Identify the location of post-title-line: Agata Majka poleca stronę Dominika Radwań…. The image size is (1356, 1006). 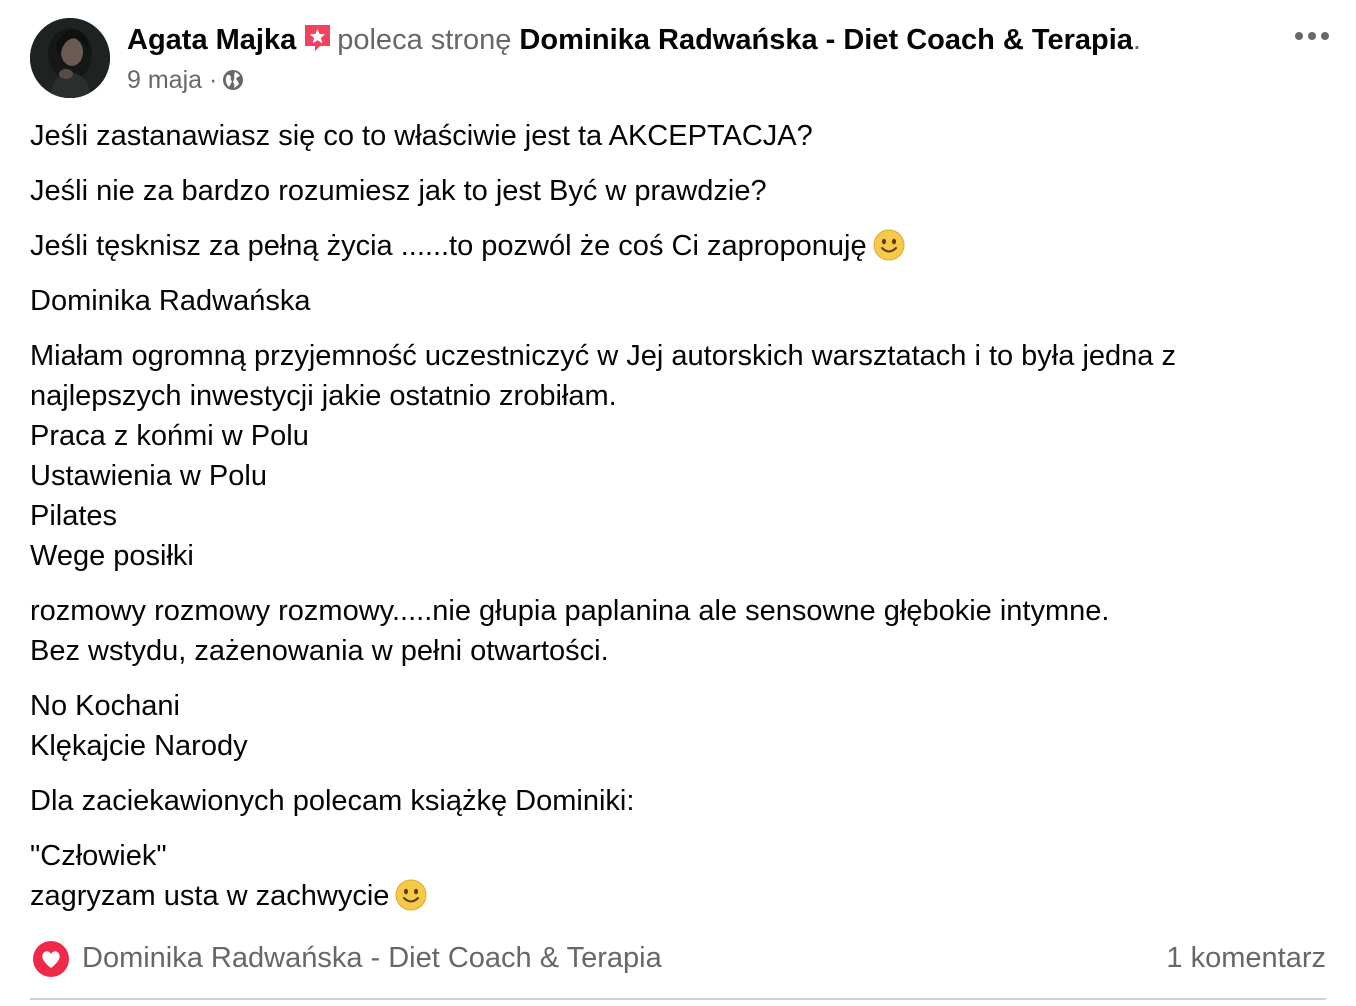
(634, 40).